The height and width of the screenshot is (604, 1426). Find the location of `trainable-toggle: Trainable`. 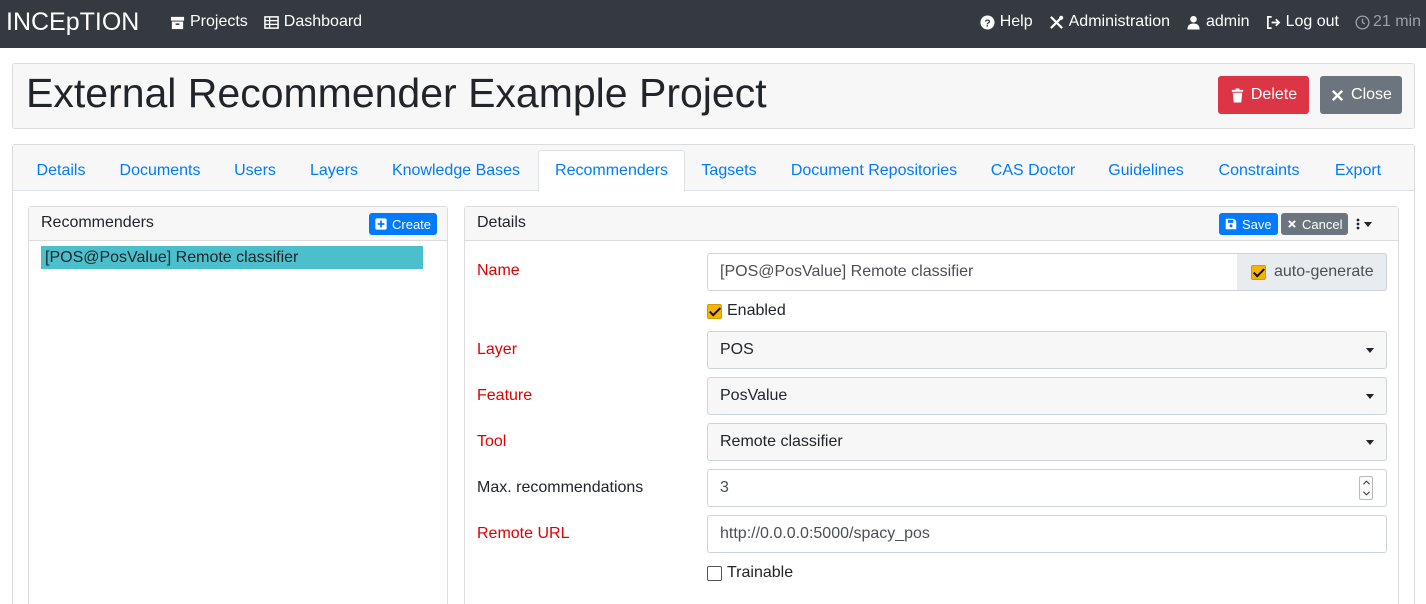

trainable-toggle: Trainable is located at coordinates (750, 573).